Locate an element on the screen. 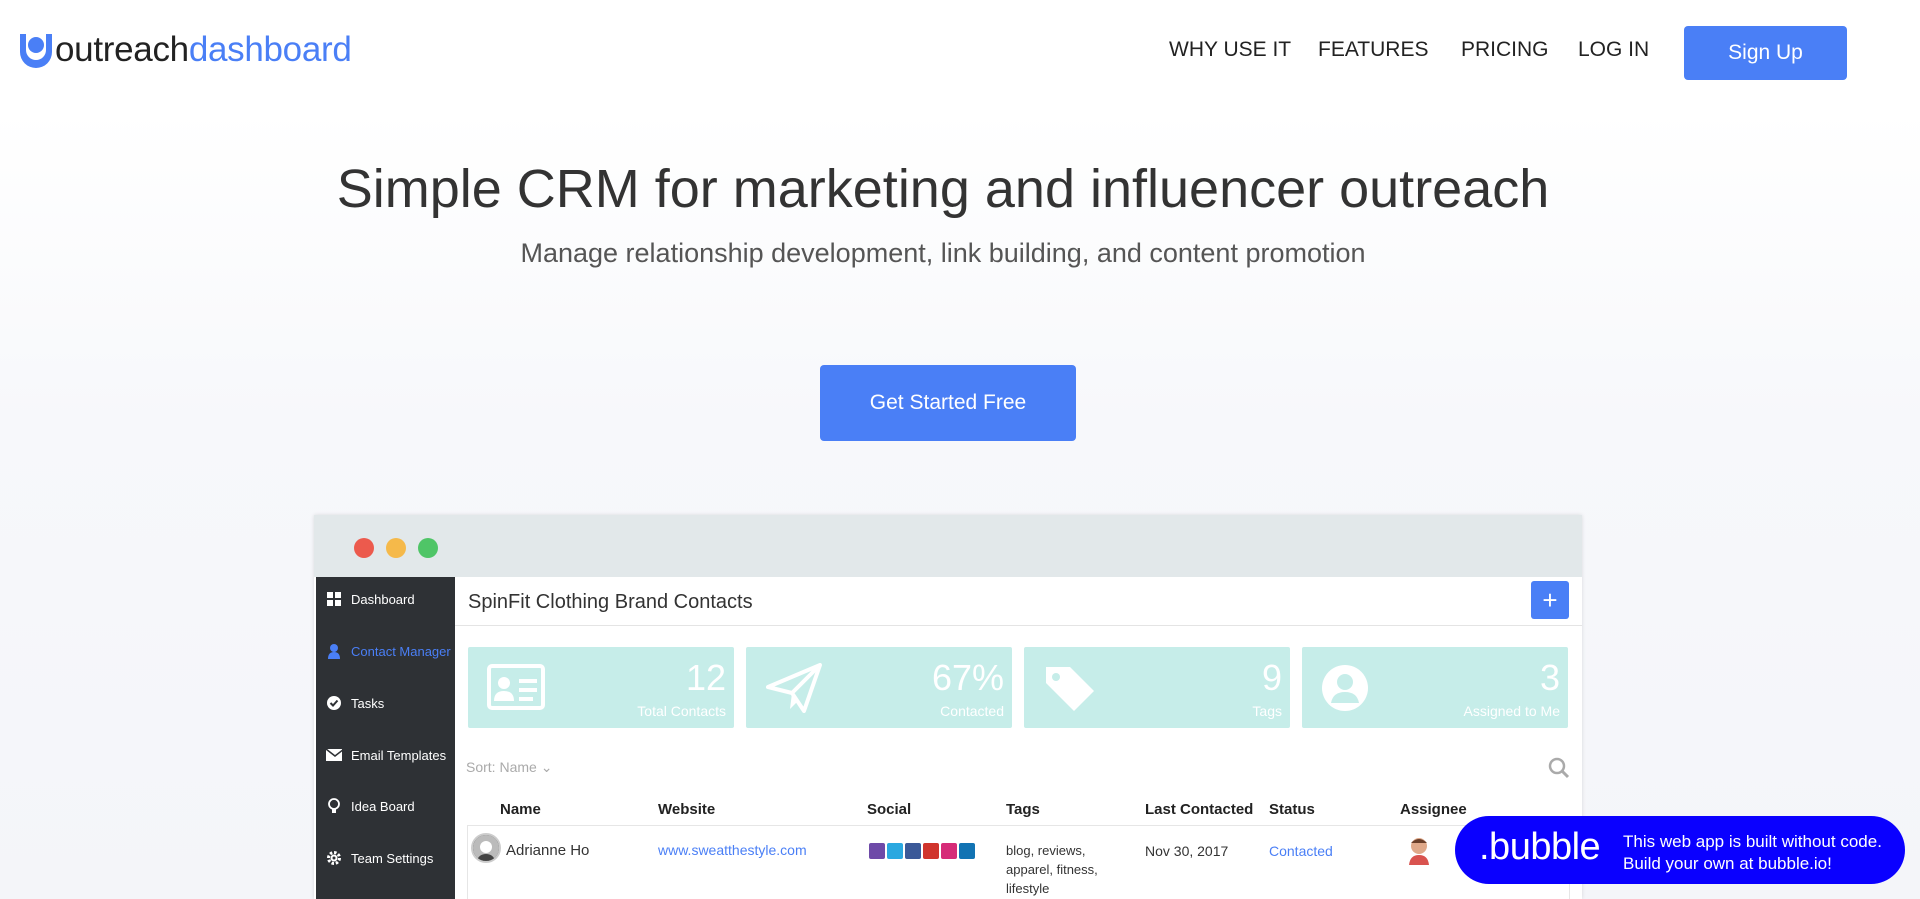 Image resolution: width=1920 pixels, height=899 pixels. sidebar-item-label: Tasks is located at coordinates (368, 703).